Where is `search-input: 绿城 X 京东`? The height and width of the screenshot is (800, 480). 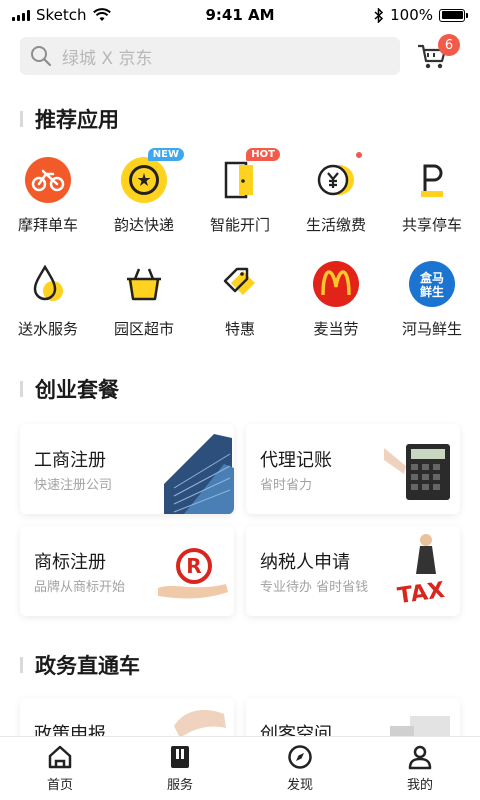
search-input: 绿城 X 京东 is located at coordinates (210, 56).